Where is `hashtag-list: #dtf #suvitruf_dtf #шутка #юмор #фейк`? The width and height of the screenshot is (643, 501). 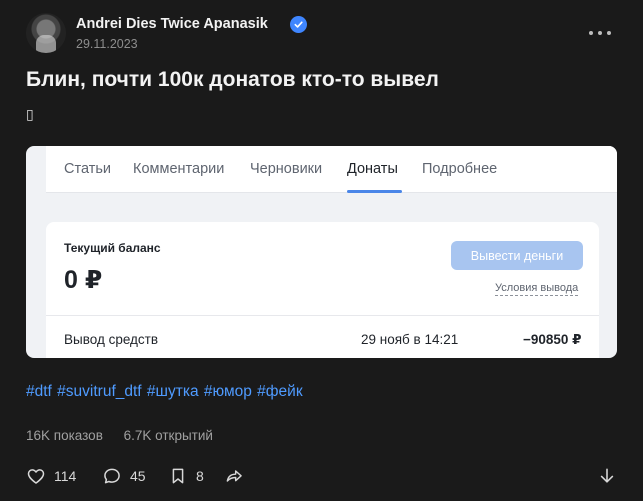 hashtag-list: #dtf #suvitruf_dtf #шутка #юмор #фейк is located at coordinates (165, 392).